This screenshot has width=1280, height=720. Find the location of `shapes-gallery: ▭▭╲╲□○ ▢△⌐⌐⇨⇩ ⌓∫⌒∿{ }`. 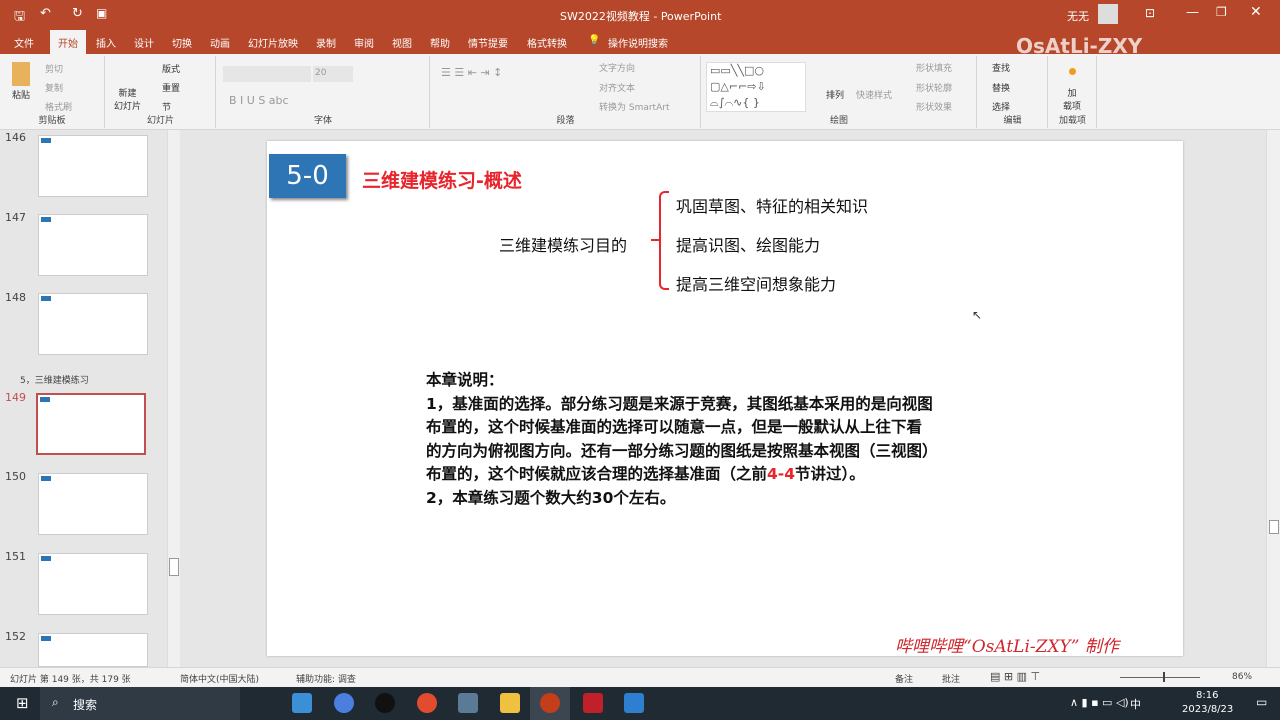

shapes-gallery: ▭▭╲╲□○ ▢△⌐⌐⇨⇩ ⌓∫⌒∿{ } is located at coordinates (756, 87).